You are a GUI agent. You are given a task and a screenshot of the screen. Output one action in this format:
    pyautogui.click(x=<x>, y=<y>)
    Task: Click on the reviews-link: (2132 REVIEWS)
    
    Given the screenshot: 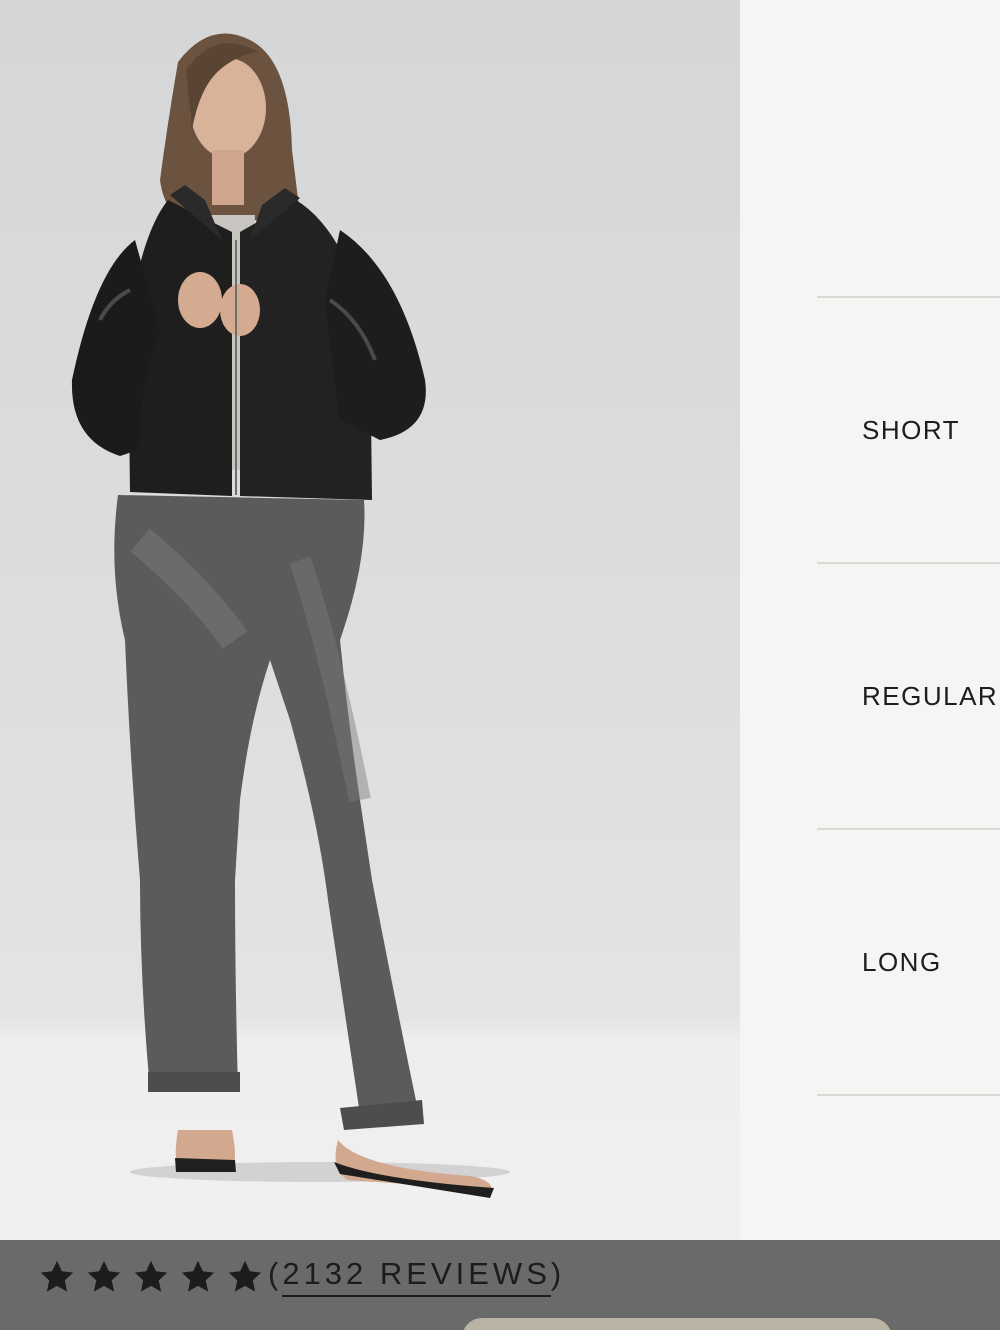 What is the action you would take?
    pyautogui.click(x=417, y=1276)
    